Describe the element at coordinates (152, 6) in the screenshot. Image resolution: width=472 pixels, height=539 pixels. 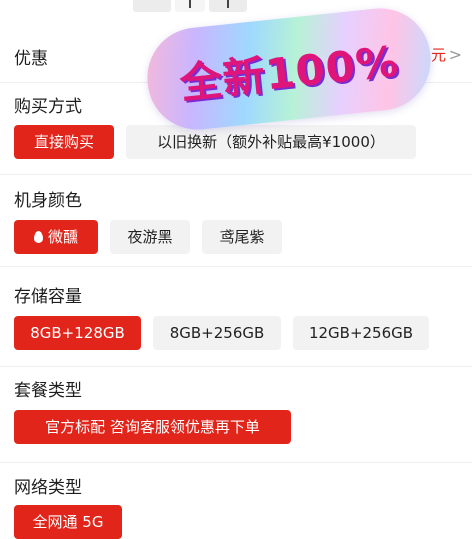
I see `decrease-button` at that location.